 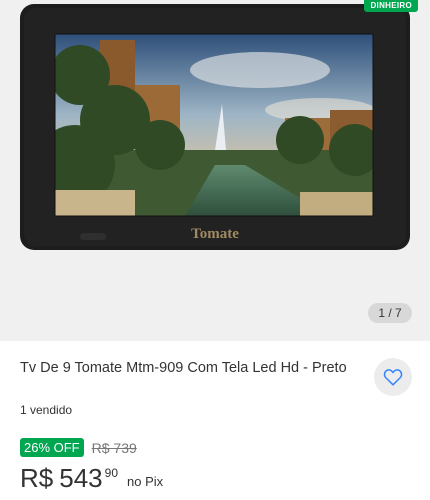 I want to click on price-whole: 543, so click(x=81, y=478).